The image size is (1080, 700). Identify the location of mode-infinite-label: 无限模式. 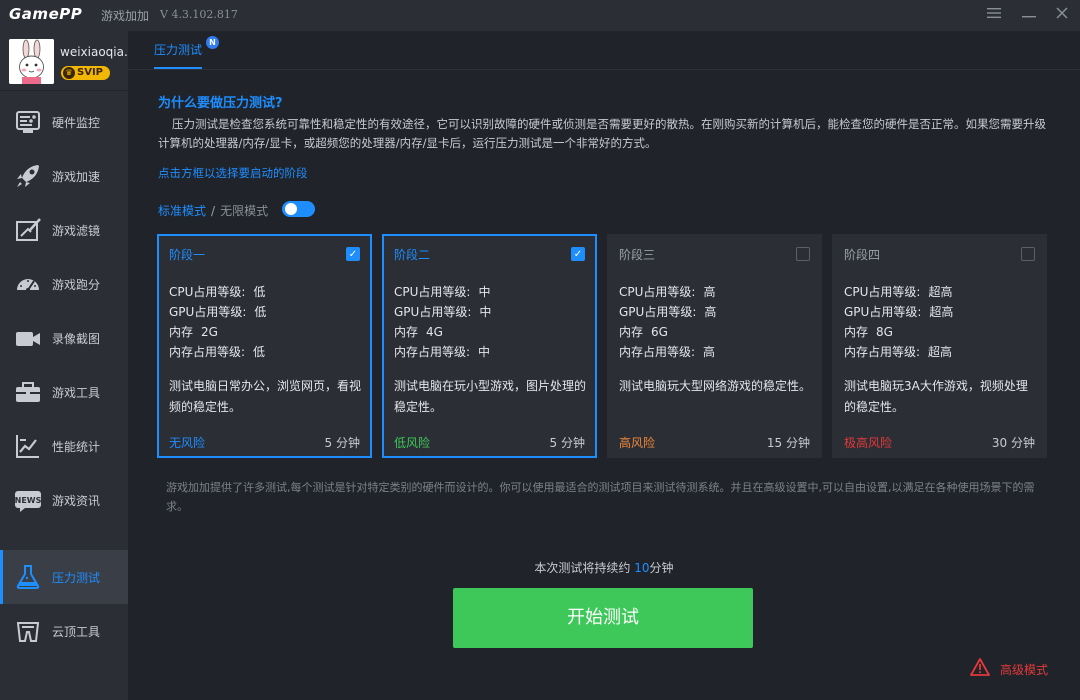
(244, 211).